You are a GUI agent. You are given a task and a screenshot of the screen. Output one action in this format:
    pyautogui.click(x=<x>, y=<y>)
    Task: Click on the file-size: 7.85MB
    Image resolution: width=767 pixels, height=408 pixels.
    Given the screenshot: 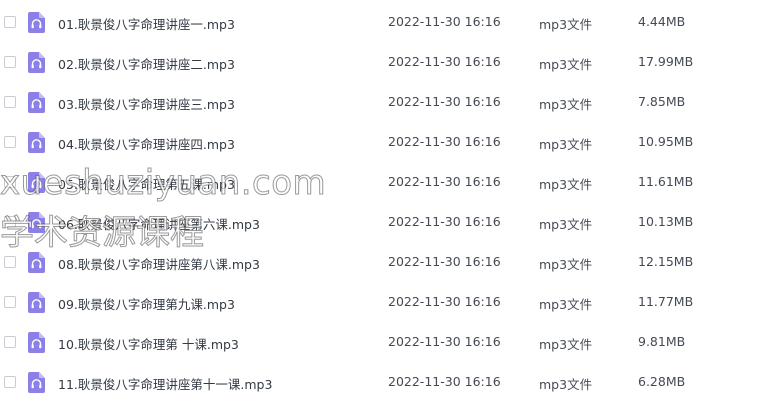 What is the action you would take?
    pyautogui.click(x=662, y=101)
    